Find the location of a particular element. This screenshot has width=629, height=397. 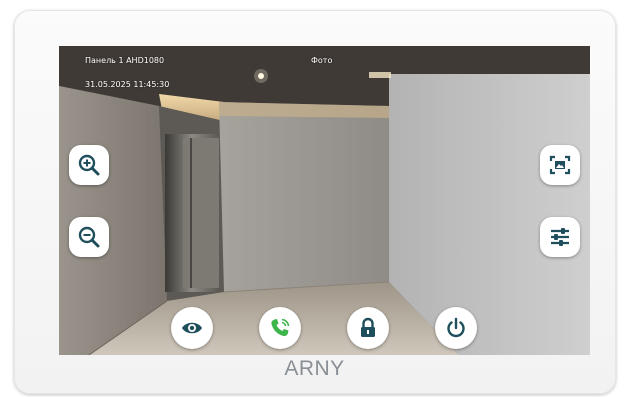

power-icon is located at coordinates (456, 327).